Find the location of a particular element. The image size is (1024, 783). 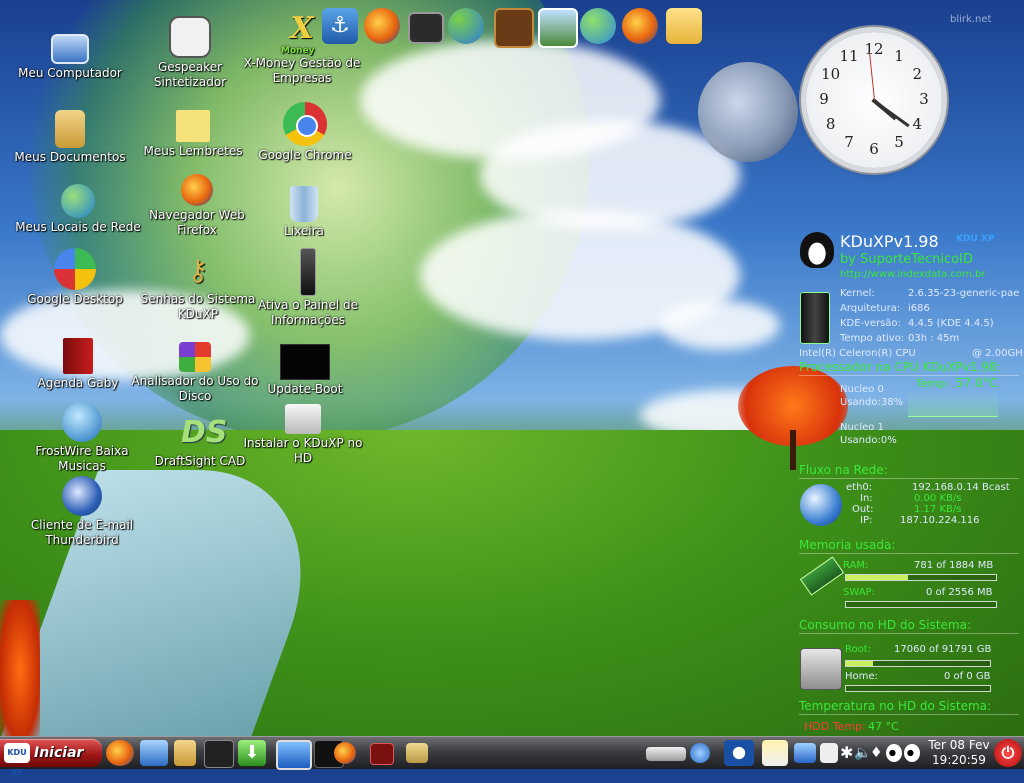

desktop-icon-update-boot: Update-Boot is located at coordinates (305, 370).